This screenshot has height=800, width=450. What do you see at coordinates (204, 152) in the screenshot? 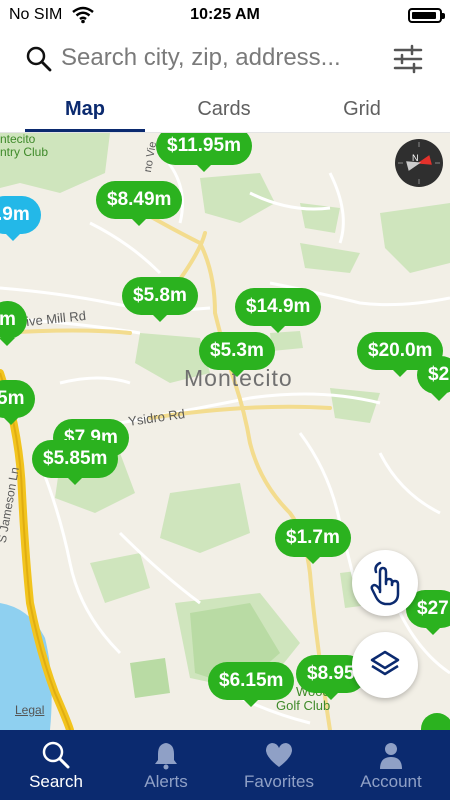
I see `price-pin: $11.95m` at bounding box center [204, 152].